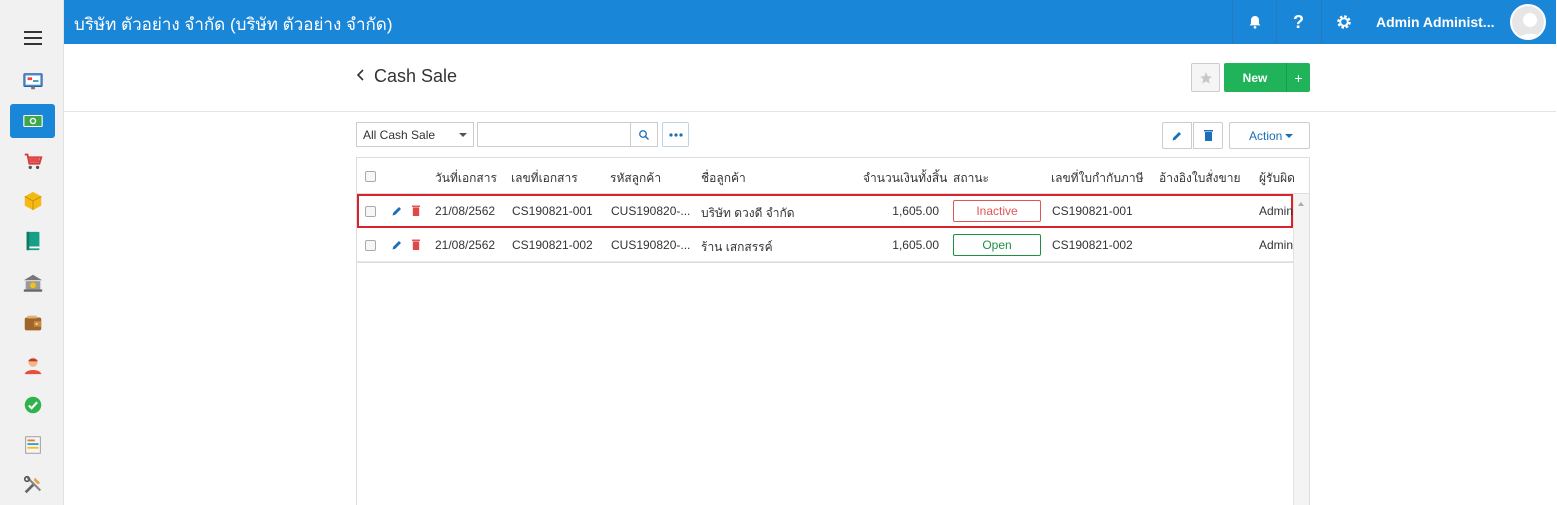 The height and width of the screenshot is (505, 1557). I want to click on check-circle-icon, so click(32, 405).